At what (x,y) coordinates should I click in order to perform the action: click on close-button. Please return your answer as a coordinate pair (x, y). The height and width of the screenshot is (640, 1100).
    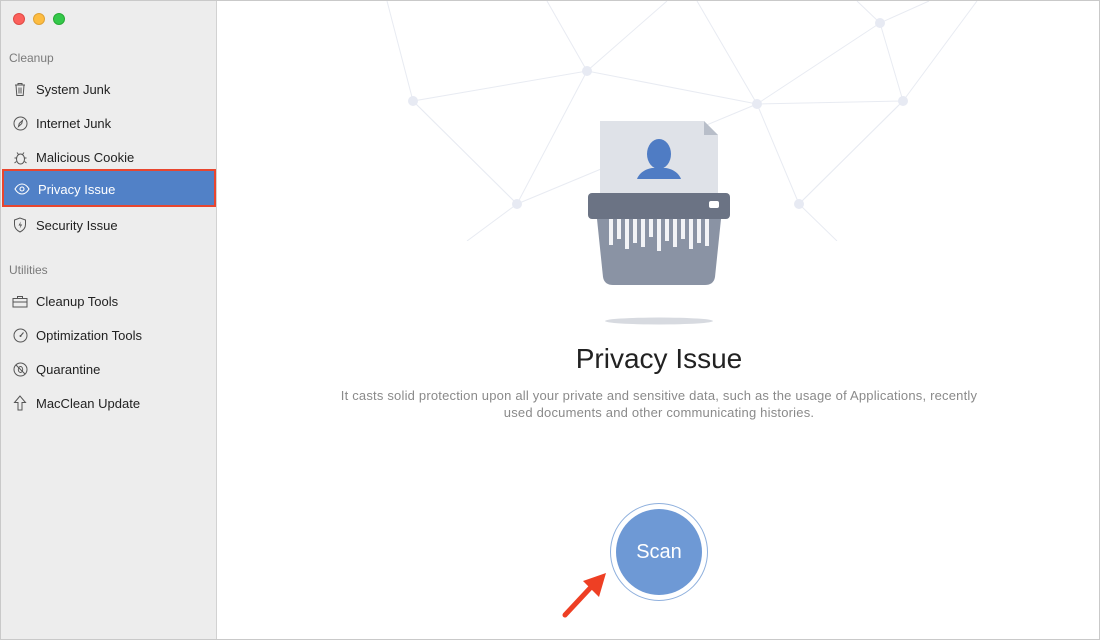
    Looking at the image, I should click on (19, 19).